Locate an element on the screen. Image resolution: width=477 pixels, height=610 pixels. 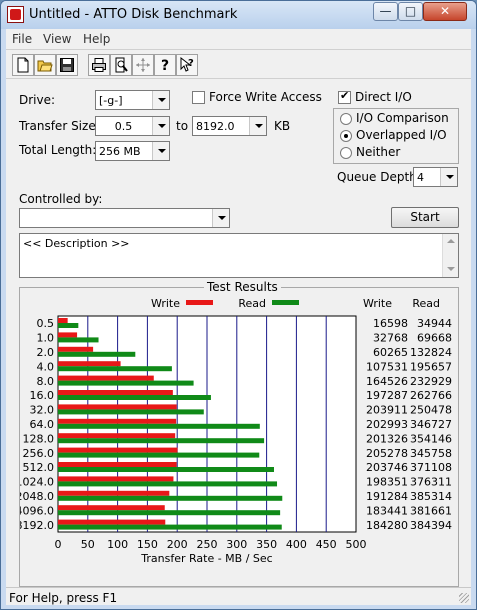
help-icon: ? is located at coordinates (165, 65).